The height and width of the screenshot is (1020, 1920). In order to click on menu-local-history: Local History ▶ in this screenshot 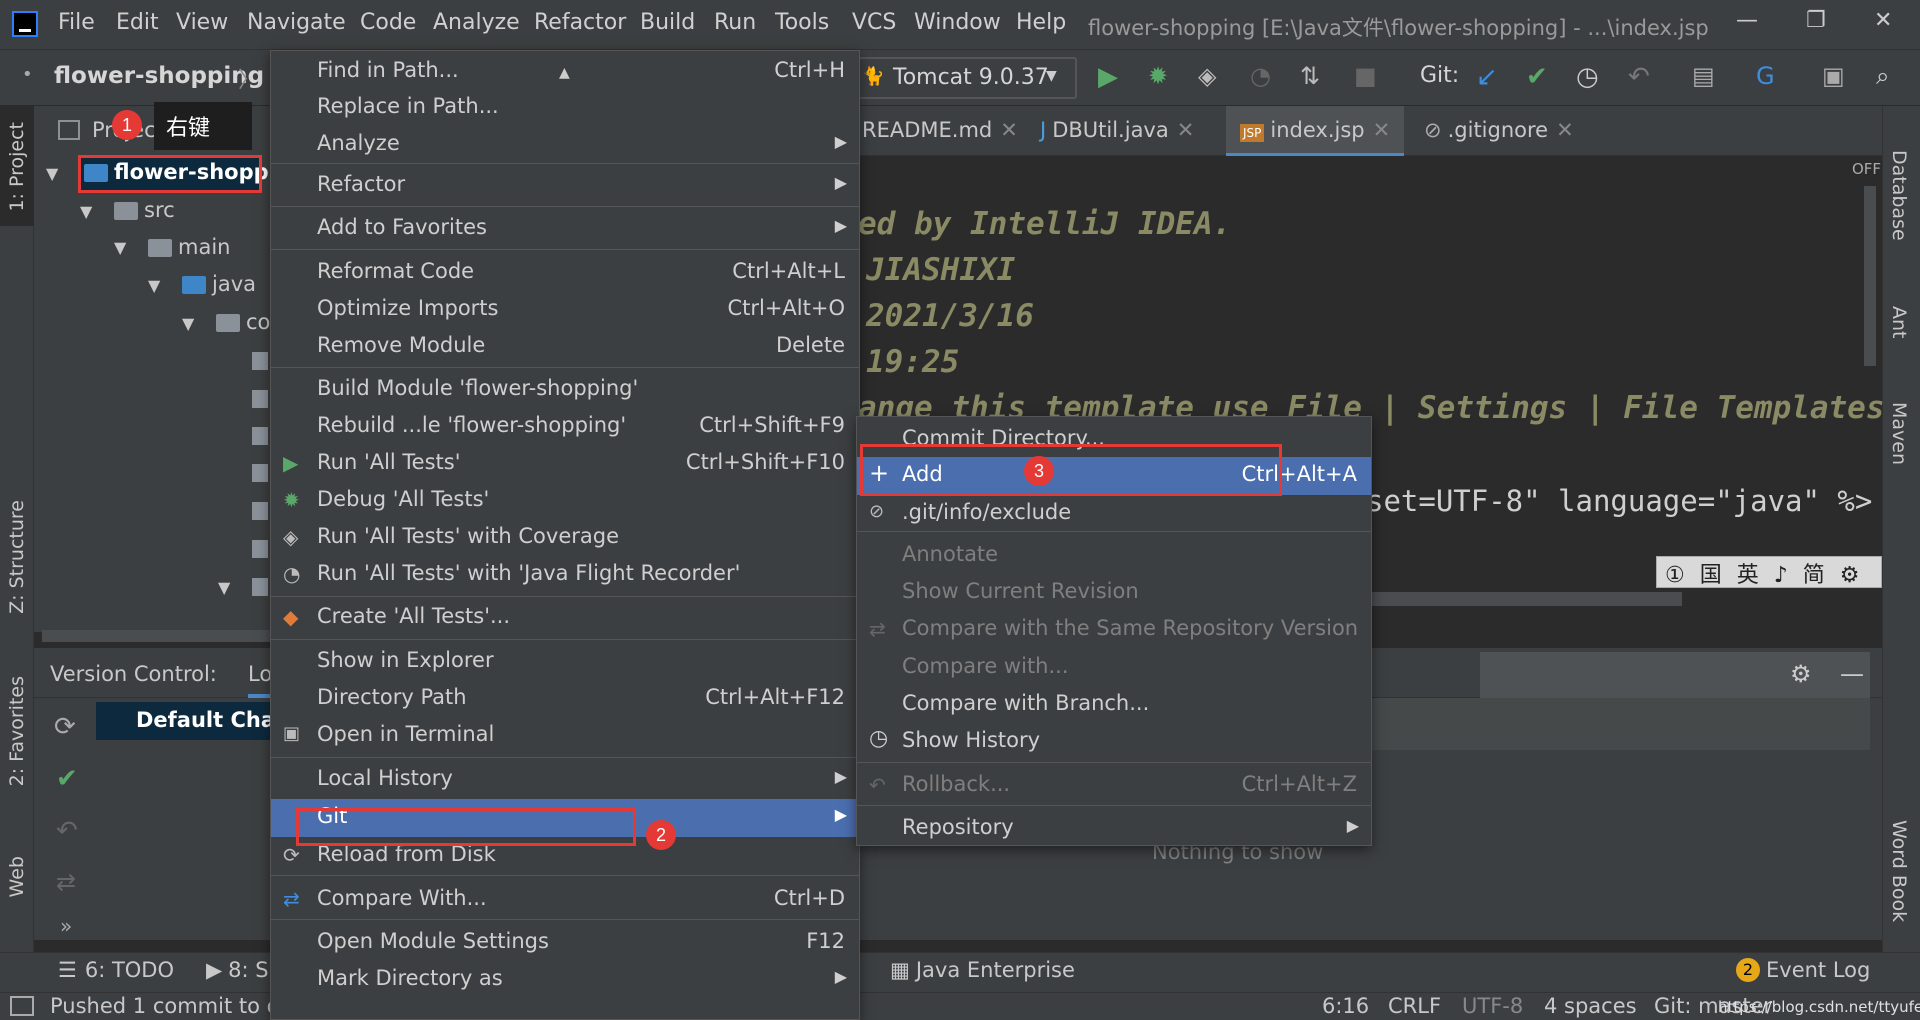, I will do `click(565, 779)`.